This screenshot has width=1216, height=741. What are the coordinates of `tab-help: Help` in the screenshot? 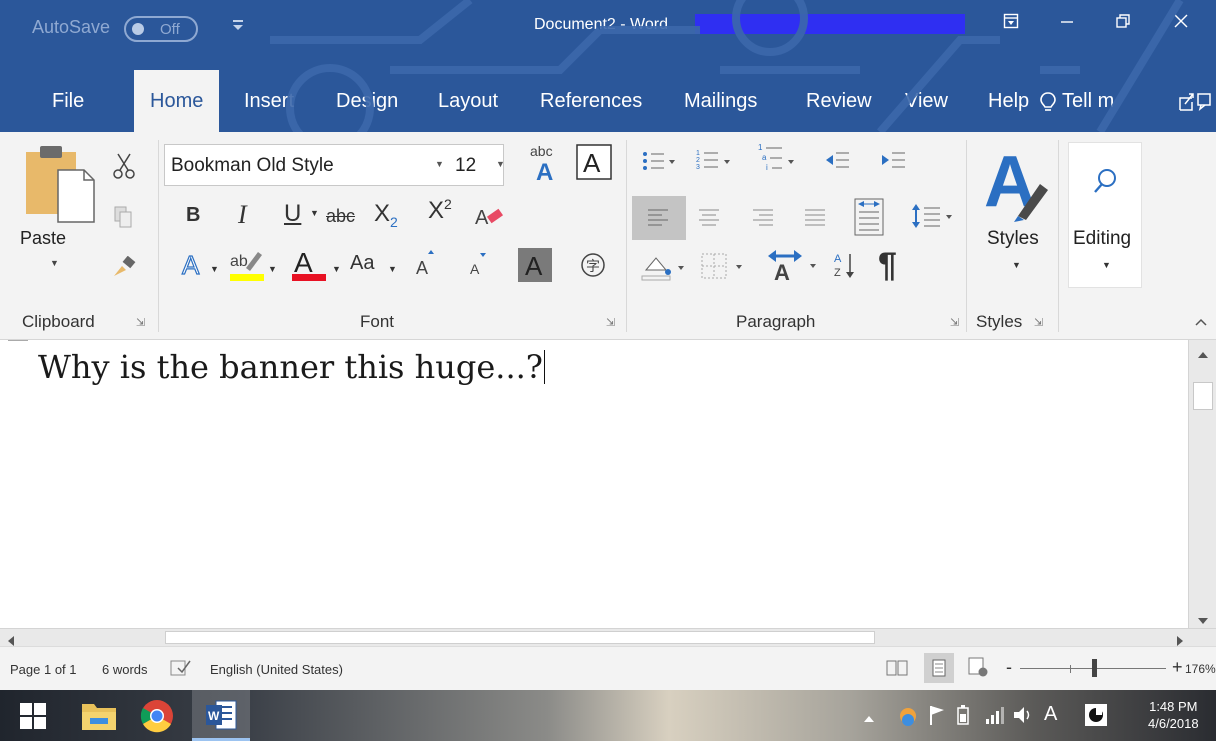 It's located at (1008, 101).